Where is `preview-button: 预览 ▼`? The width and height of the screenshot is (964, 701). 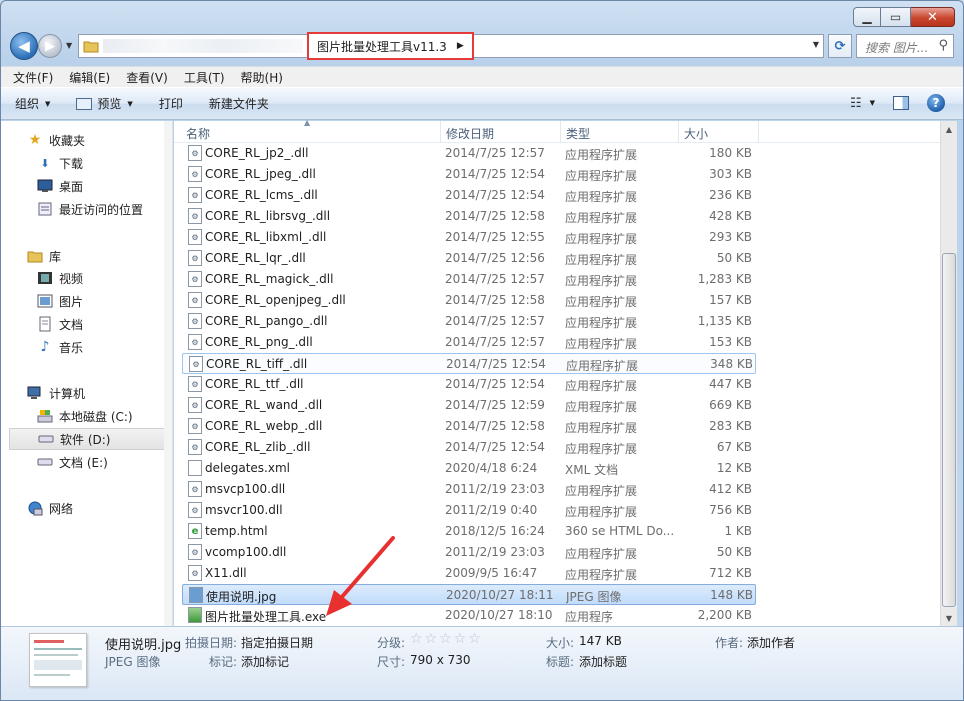
preview-button: 预览 ▼ is located at coordinates (104, 103).